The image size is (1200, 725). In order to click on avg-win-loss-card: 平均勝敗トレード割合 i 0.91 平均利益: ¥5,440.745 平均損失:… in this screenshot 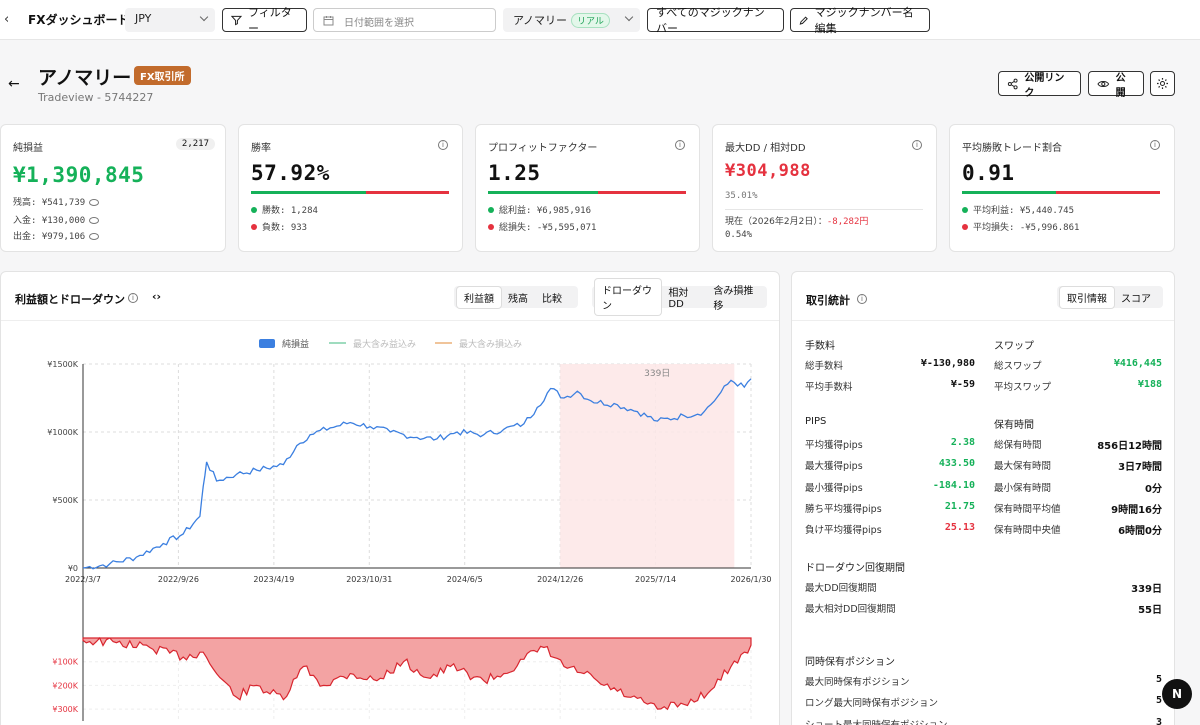, I will do `click(1062, 188)`.